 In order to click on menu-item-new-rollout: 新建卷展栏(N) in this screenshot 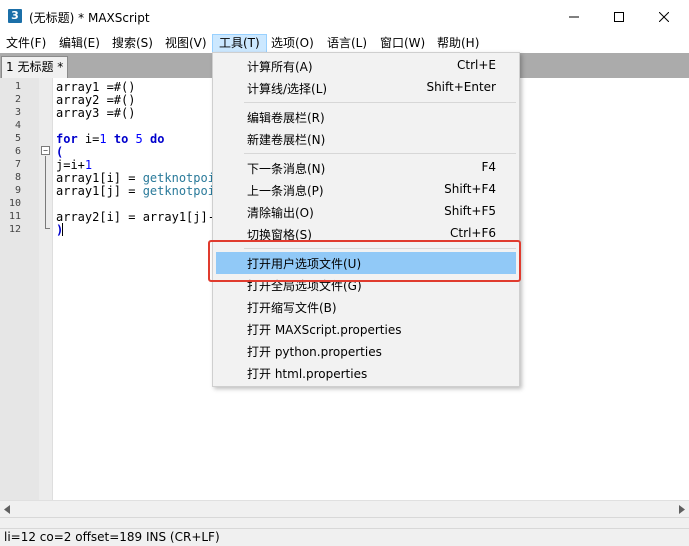, I will do `click(366, 139)`.